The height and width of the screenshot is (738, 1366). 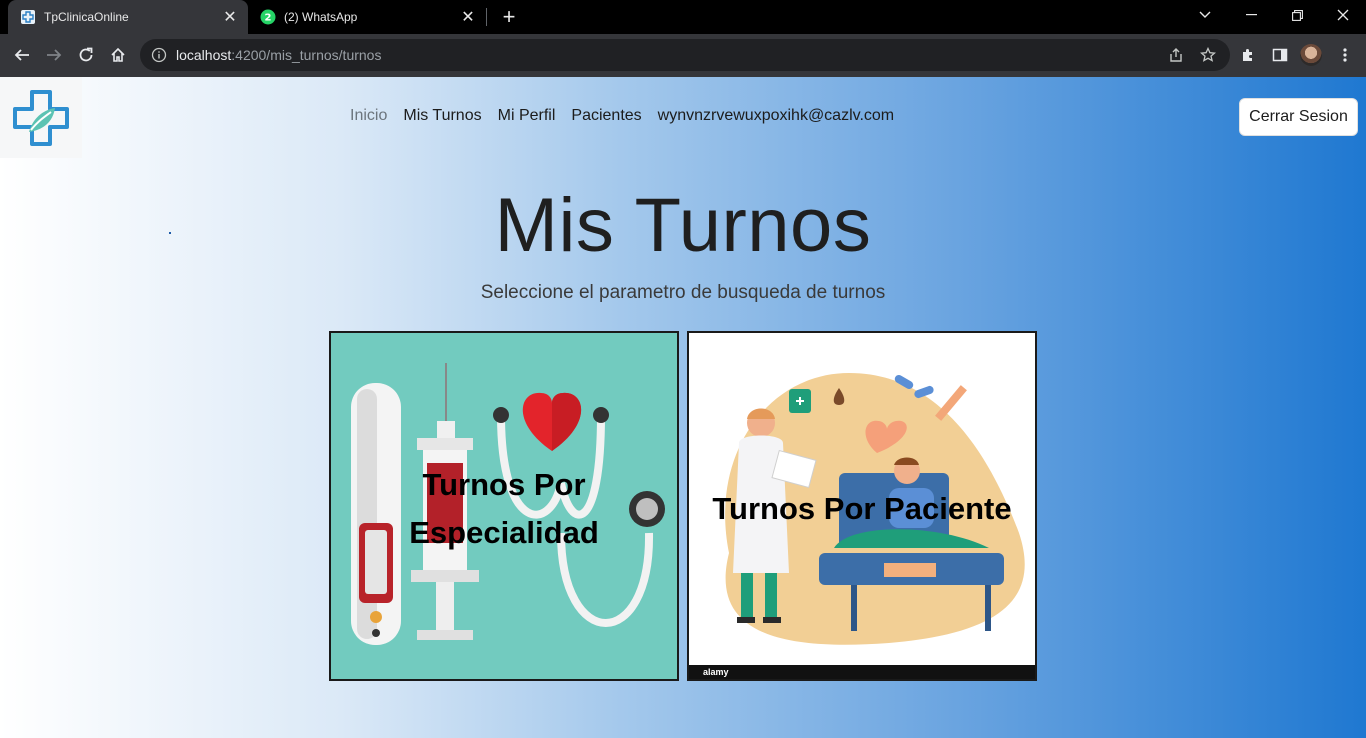 I want to click on tab-title: (2) WhatsApp, so click(x=321, y=17).